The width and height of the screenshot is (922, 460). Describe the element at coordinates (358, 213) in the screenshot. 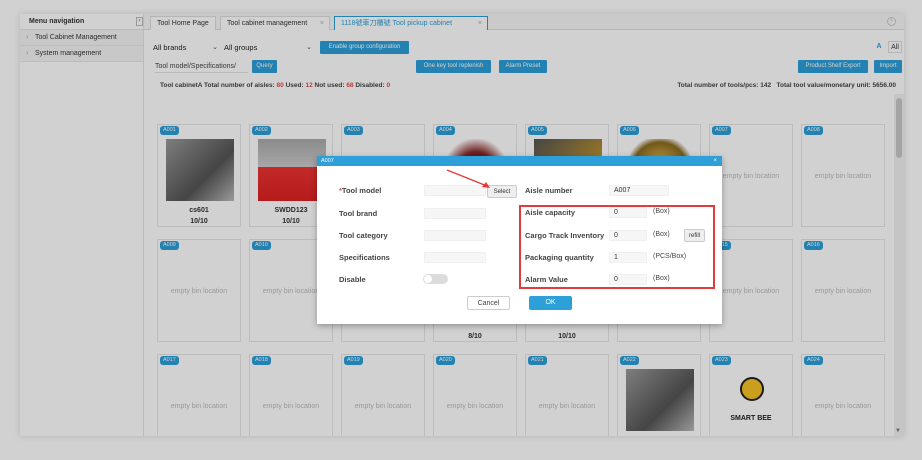

I see `tool-brand-label: Tool brand` at that location.